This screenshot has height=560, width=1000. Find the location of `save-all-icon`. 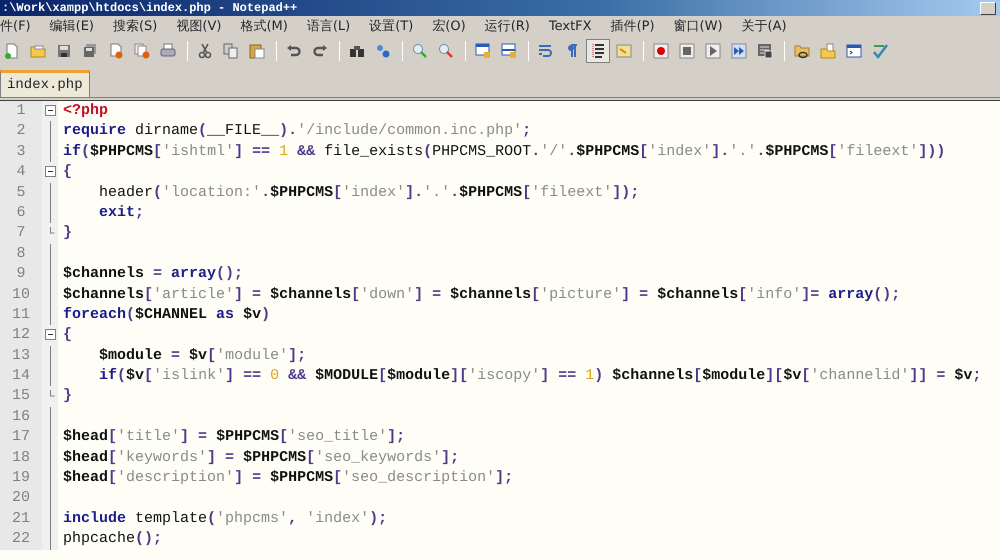

save-all-icon is located at coordinates (90, 51).